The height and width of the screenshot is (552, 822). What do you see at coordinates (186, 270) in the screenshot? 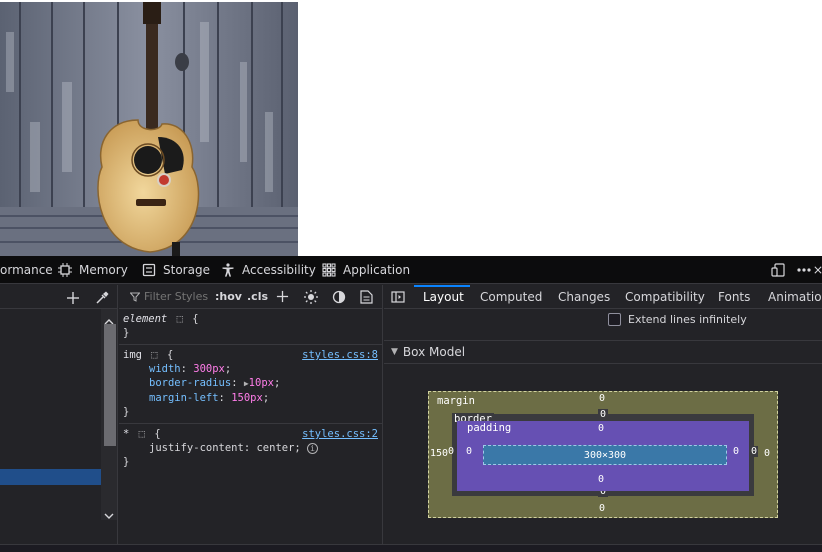
I see `tab-label: Storage` at bounding box center [186, 270].